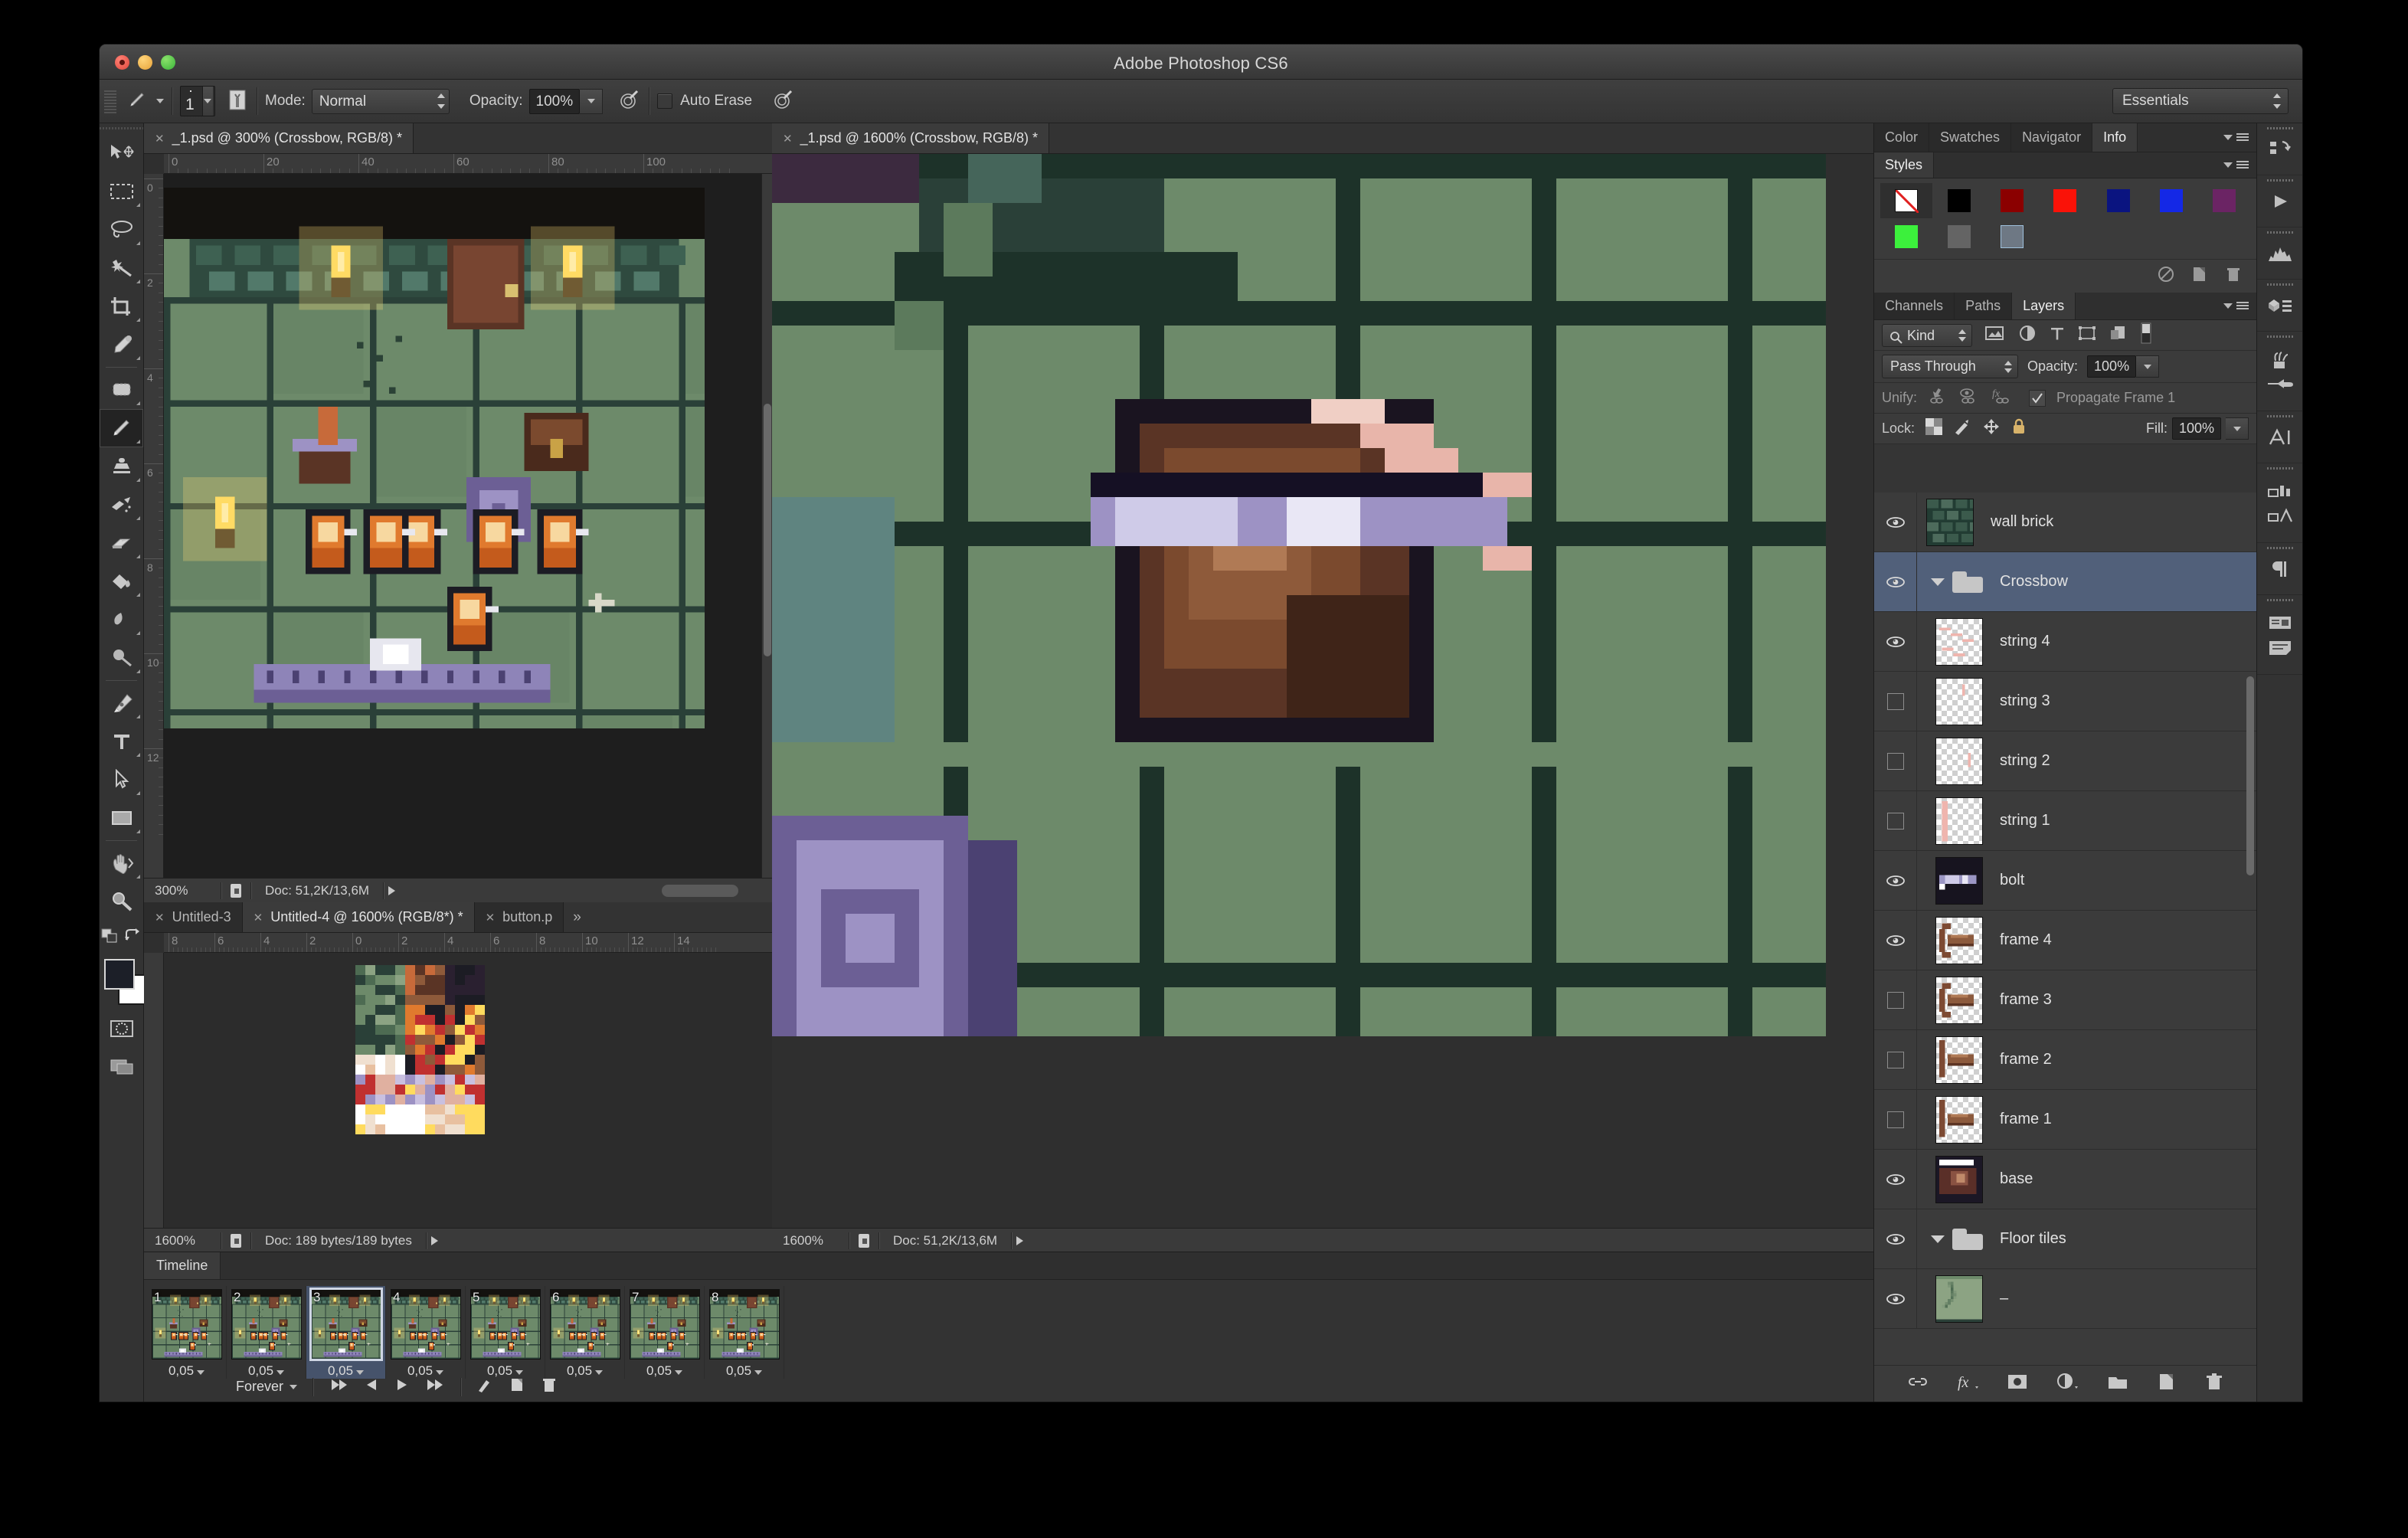 The image size is (2408, 1538). I want to click on style-swatch-steel, so click(2013, 236).